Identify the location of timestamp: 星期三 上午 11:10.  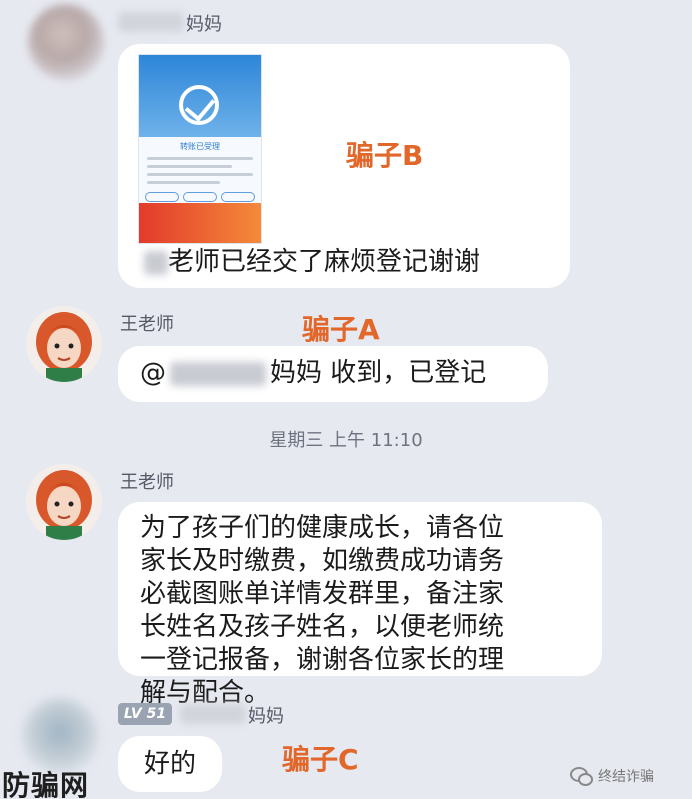
(346, 440).